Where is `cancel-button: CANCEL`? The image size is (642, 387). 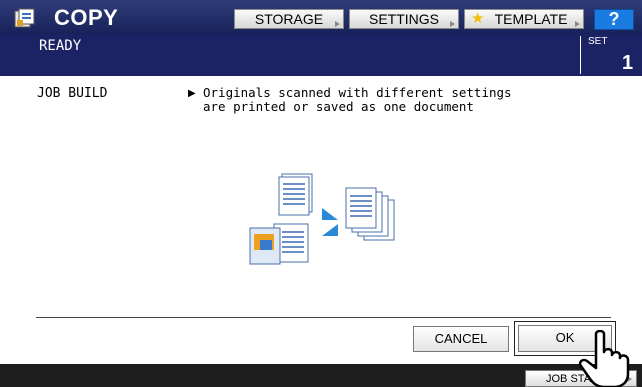 cancel-button: CANCEL is located at coordinates (461, 339).